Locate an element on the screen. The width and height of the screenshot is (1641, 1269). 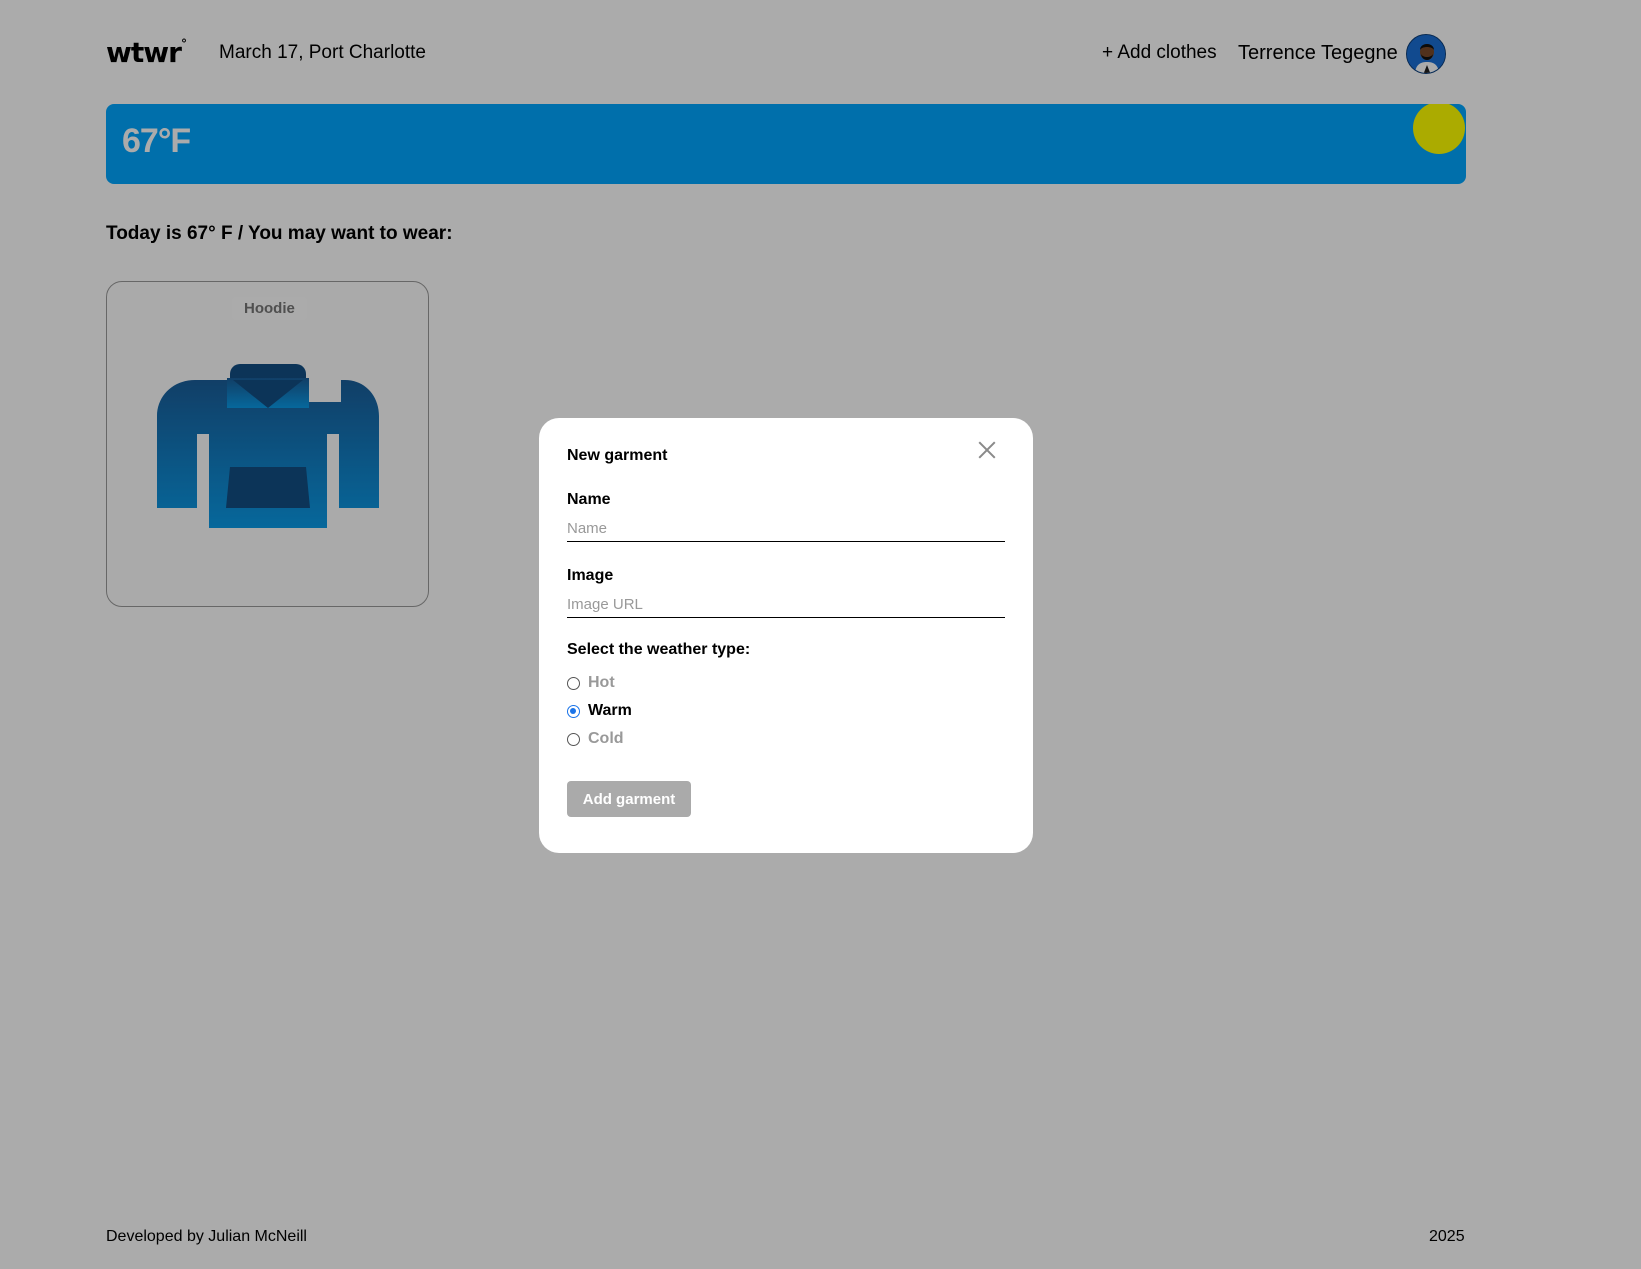
radio-cold-button is located at coordinates (573, 739).